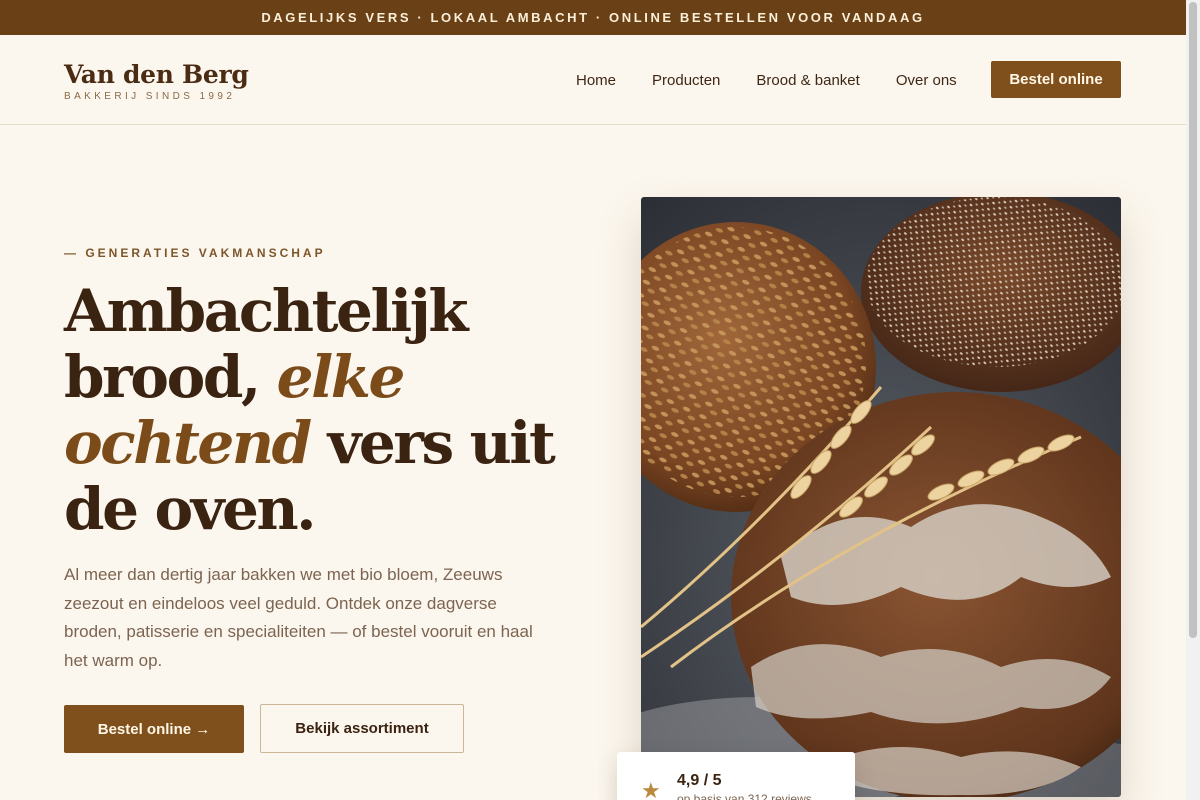  Describe the element at coordinates (341, 377) in the screenshot. I see `headline-accent-1: elke` at that location.